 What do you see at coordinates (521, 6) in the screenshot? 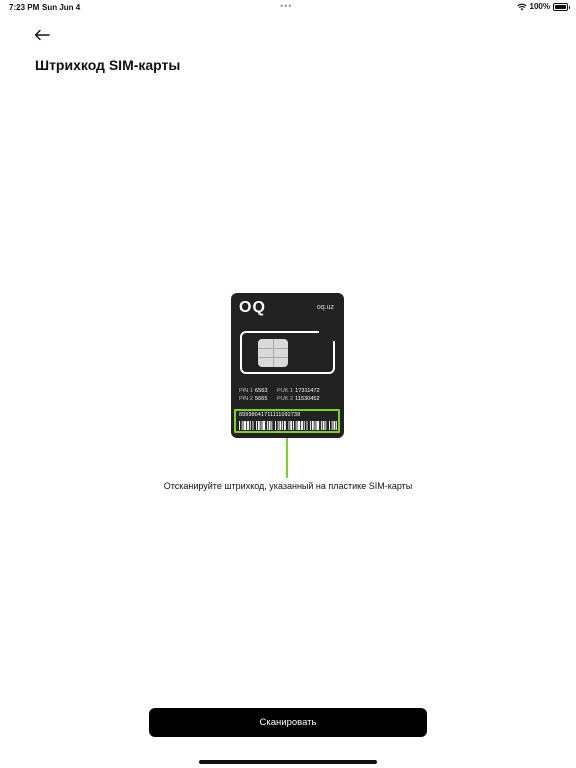
I see `wifi-icon` at bounding box center [521, 6].